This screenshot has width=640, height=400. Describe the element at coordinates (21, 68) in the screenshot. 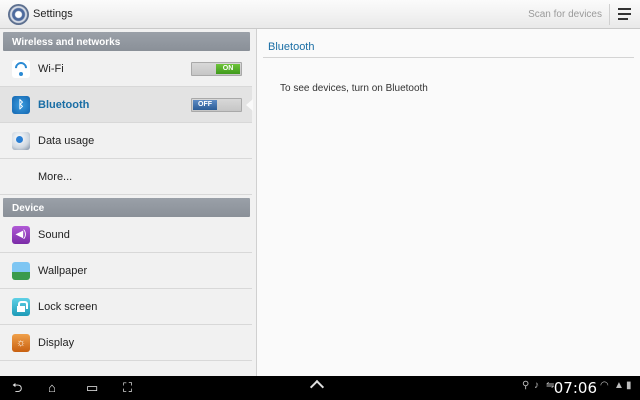

I see `wifi-icon` at that location.